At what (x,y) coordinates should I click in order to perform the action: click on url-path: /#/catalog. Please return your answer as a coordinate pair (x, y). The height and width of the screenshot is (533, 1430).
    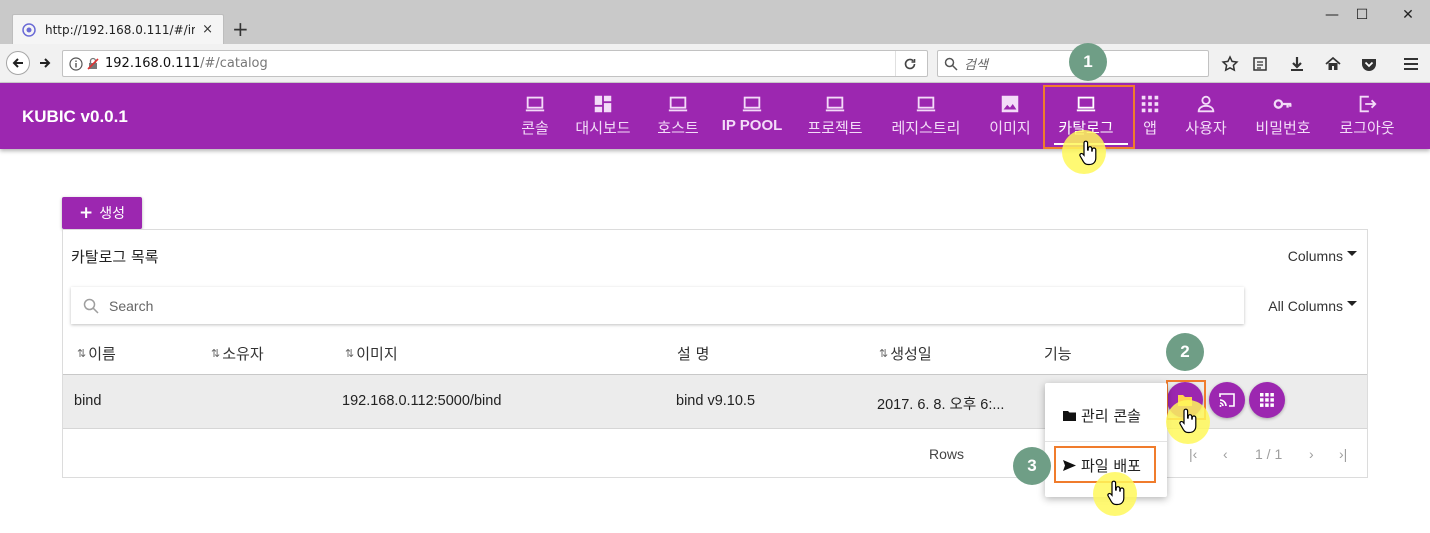
    Looking at the image, I should click on (234, 63).